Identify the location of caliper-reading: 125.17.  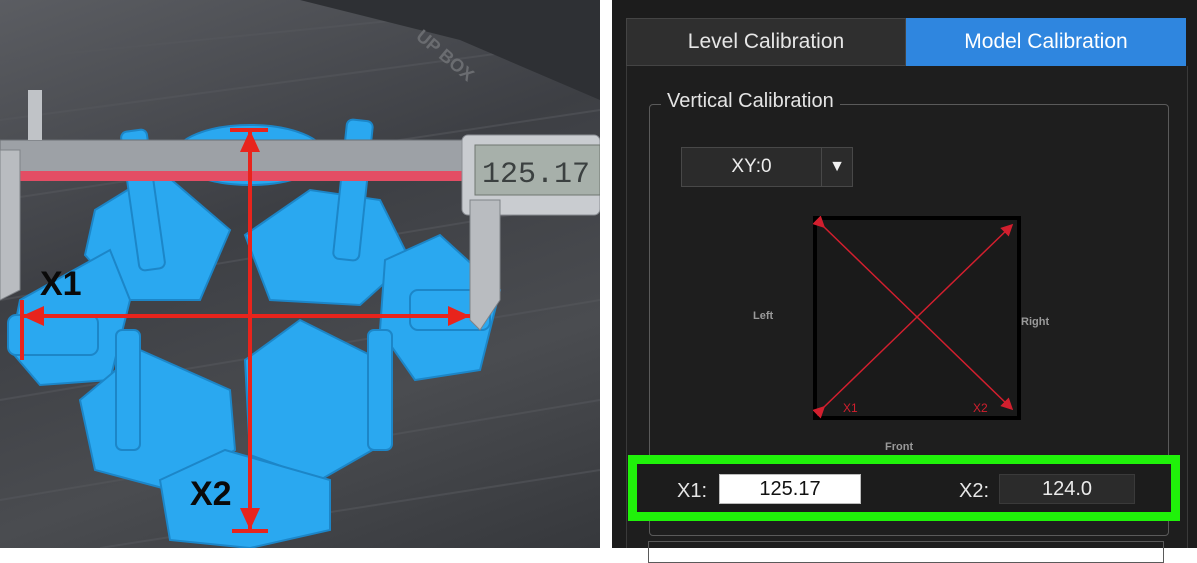
(536, 175).